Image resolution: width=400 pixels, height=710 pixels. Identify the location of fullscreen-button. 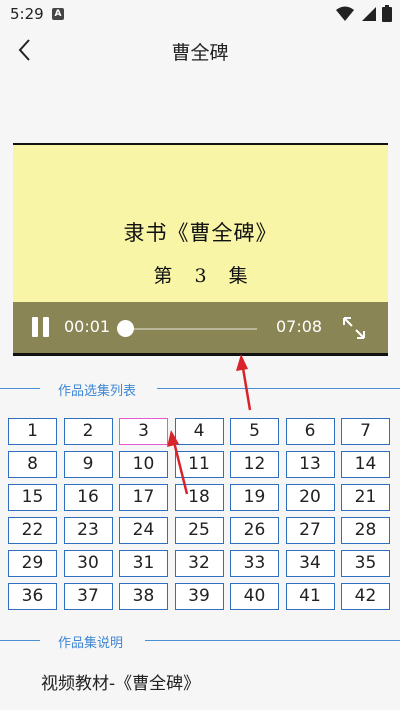
(354, 328).